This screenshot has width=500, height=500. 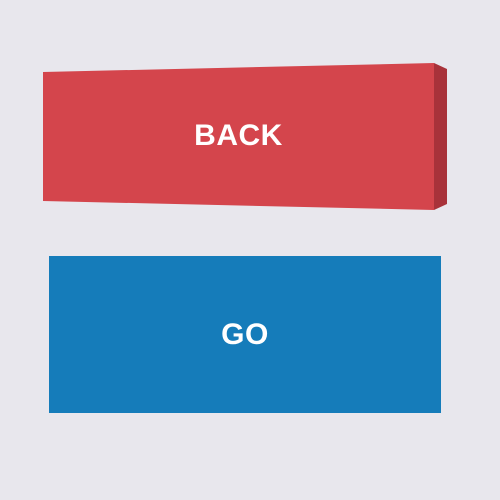 I want to click on go-button-label: GO, so click(x=245, y=334).